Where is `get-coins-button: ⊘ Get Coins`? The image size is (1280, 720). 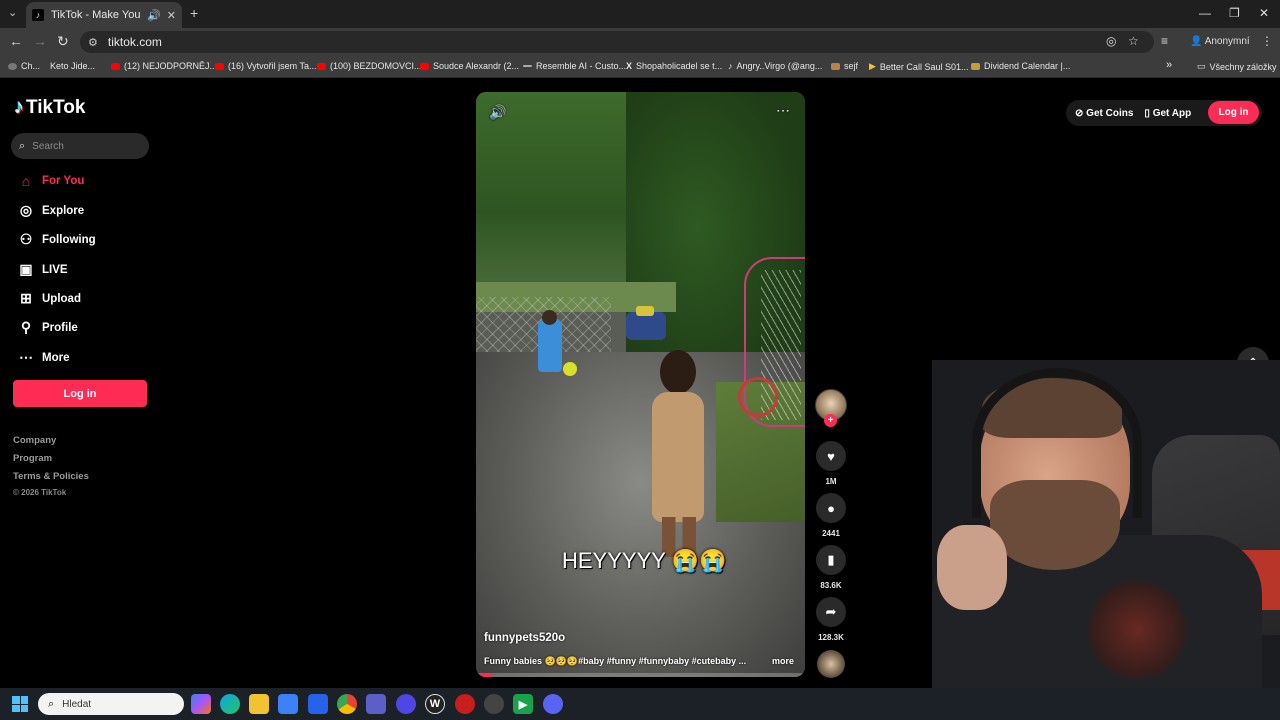 get-coins-button: ⊘ Get Coins is located at coordinates (1104, 113).